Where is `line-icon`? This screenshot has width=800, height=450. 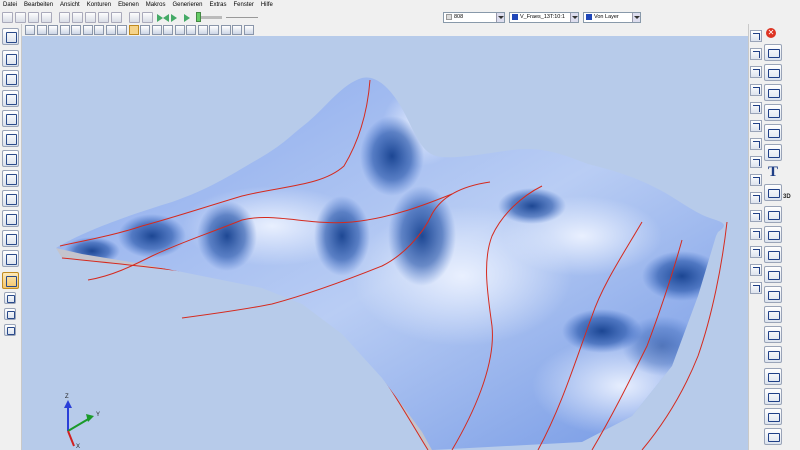
line-icon is located at coordinates (756, 36).